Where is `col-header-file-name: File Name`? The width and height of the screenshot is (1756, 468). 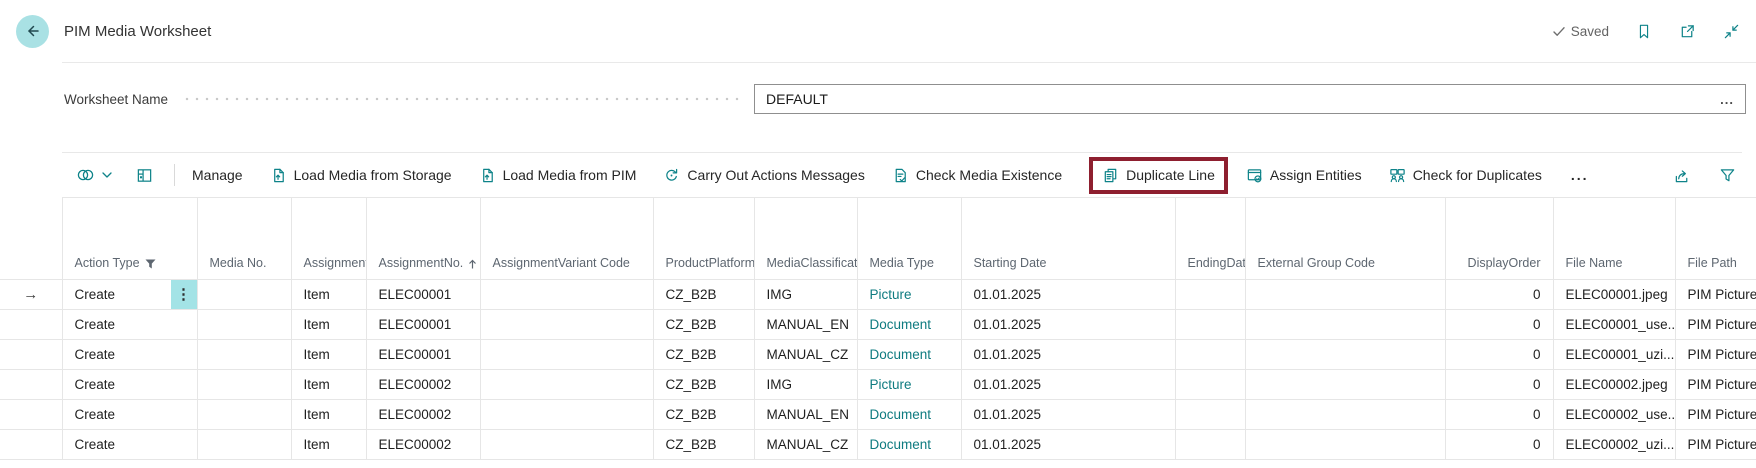 col-header-file-name: File Name is located at coordinates (1614, 238).